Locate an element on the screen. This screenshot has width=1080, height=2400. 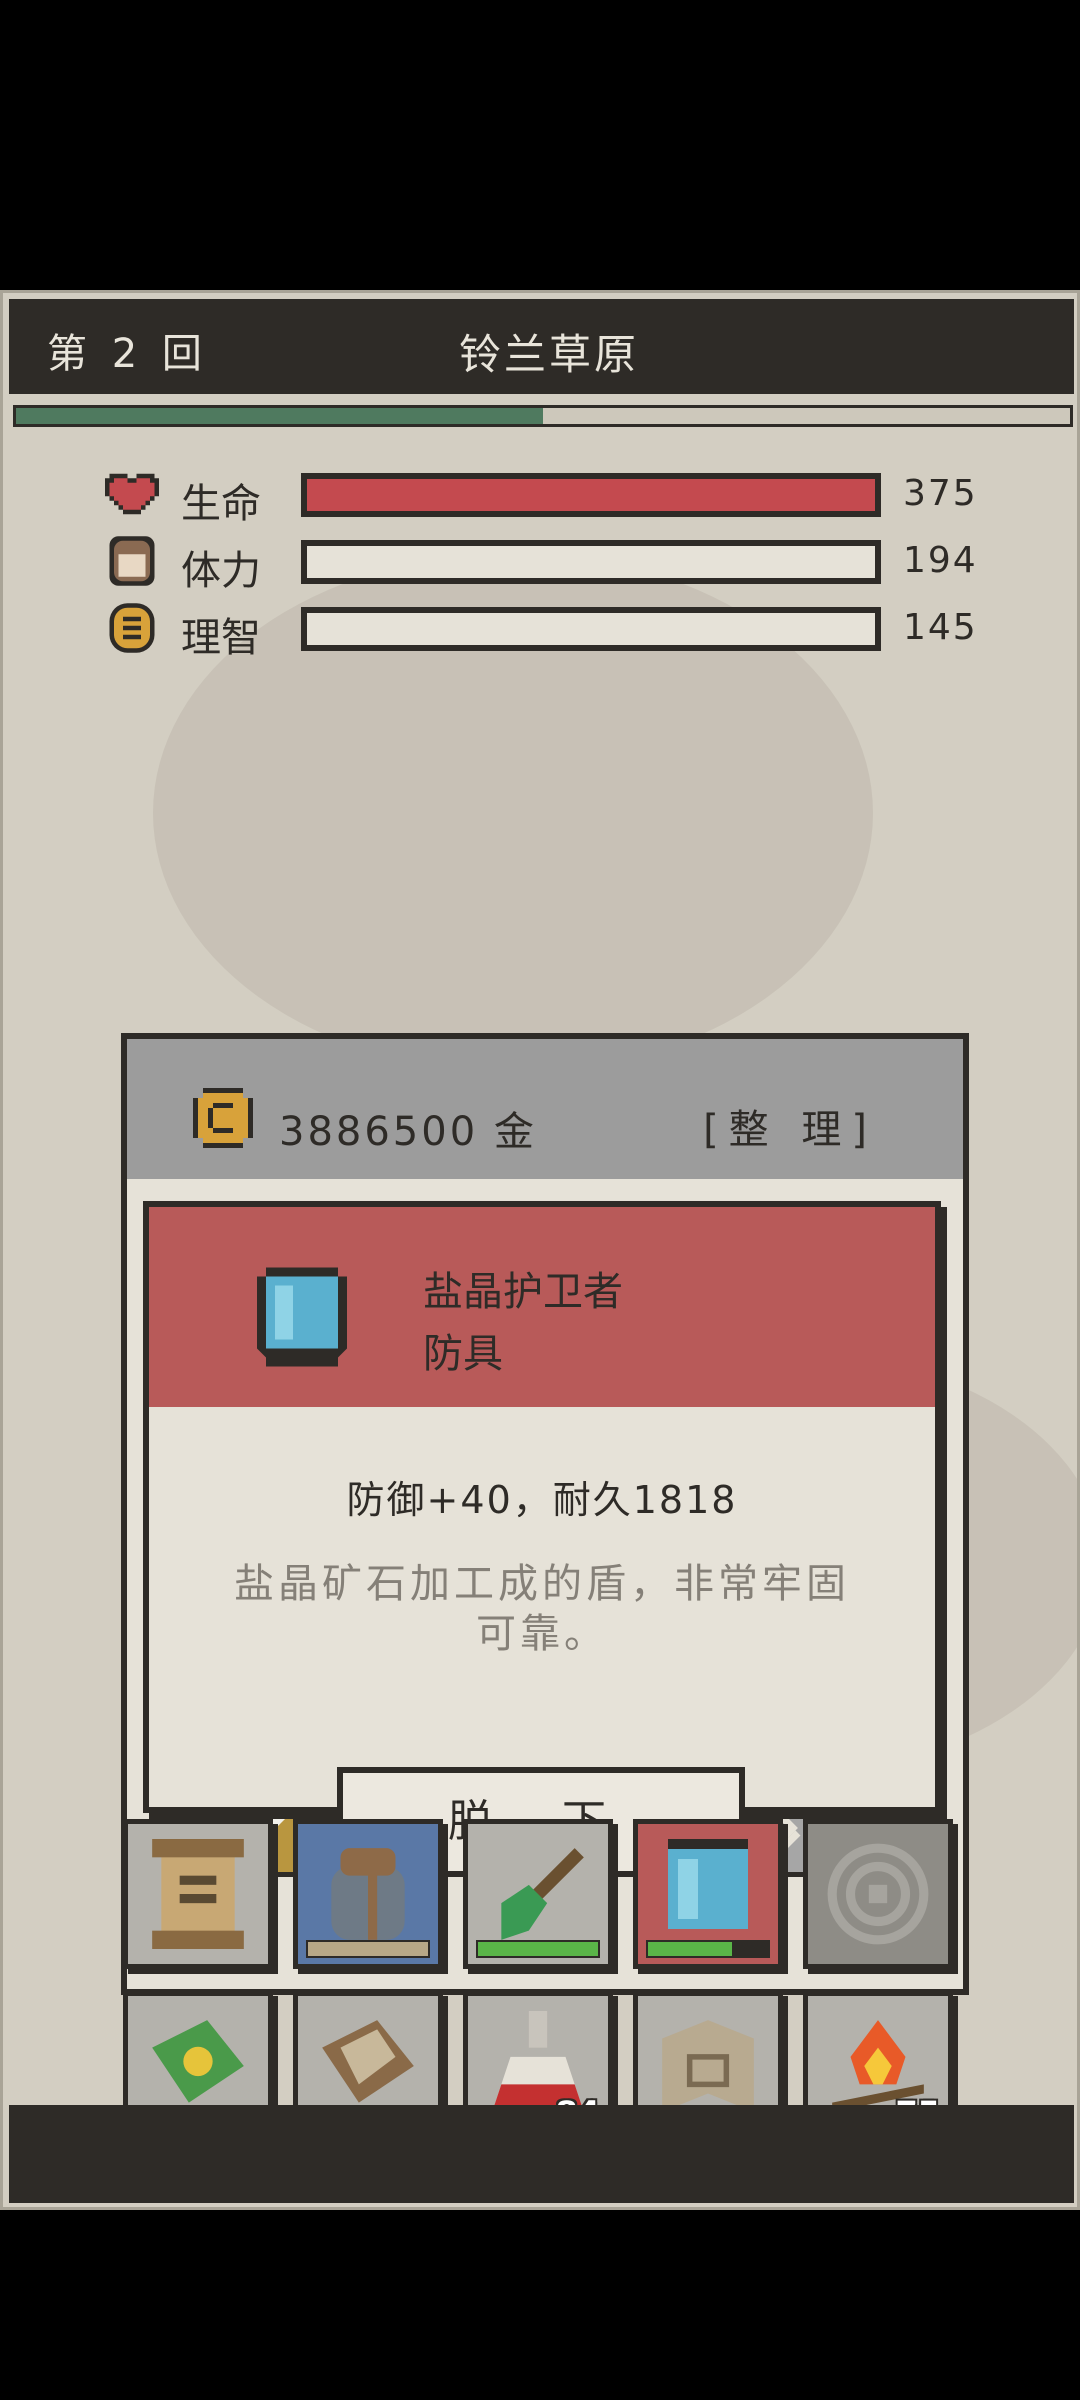
item-description: 盐晶矿石加工成的盾，非常牢固可靠。 is located at coordinates (542, 1609).